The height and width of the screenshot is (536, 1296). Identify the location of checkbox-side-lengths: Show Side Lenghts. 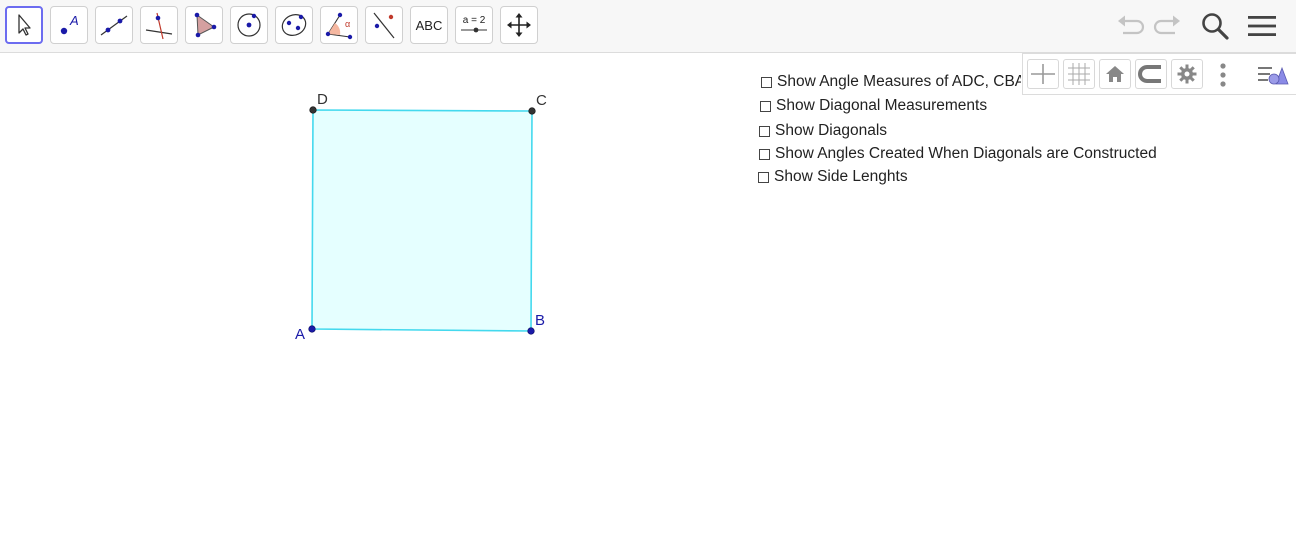
(833, 177).